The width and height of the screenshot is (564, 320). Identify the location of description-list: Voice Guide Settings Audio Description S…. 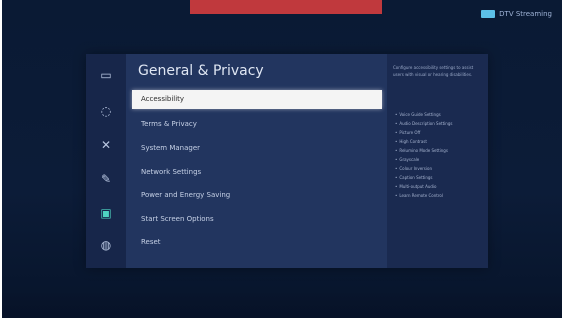
(439, 155).